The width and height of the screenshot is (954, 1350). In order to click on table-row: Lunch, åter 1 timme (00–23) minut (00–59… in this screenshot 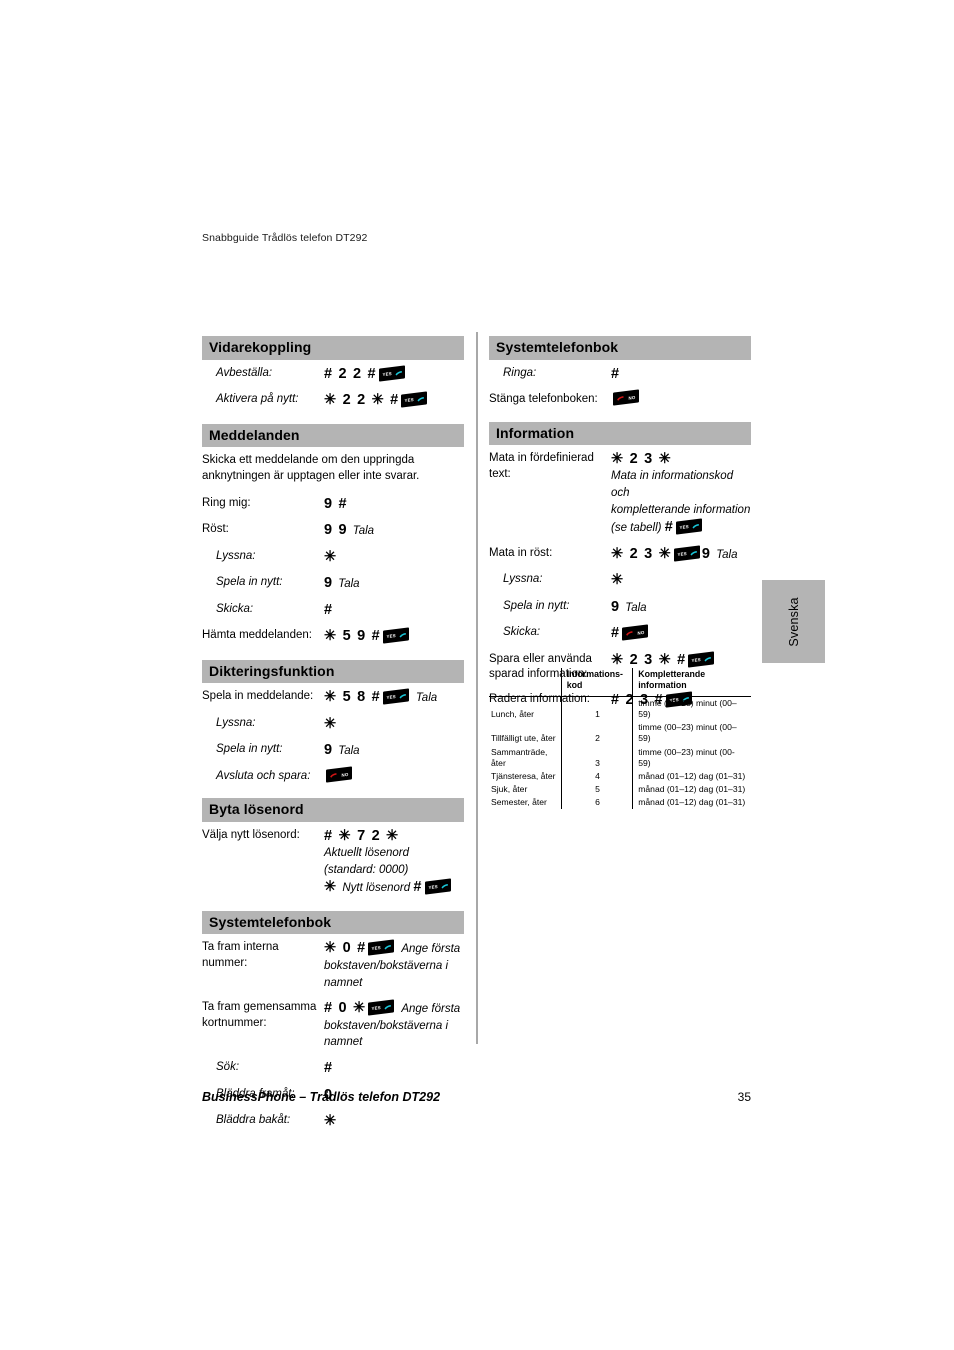, I will do `click(620, 709)`.